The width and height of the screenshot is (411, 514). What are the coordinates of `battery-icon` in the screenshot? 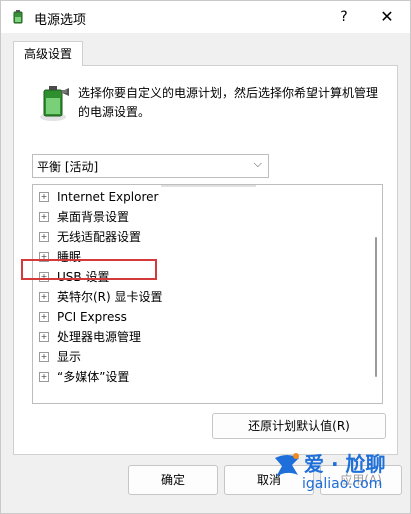 It's located at (54, 103).